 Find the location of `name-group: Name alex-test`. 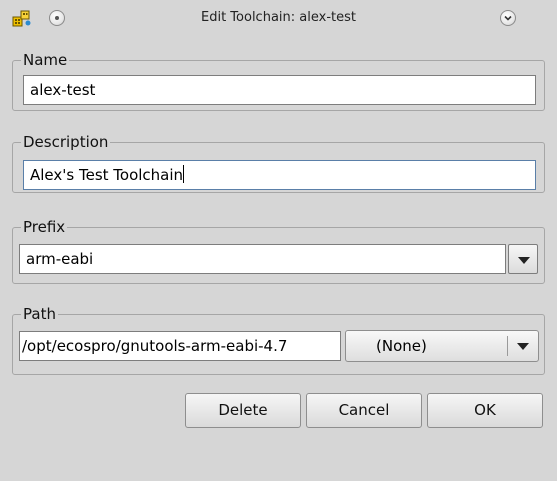

name-group: Name alex-test is located at coordinates (278, 80).